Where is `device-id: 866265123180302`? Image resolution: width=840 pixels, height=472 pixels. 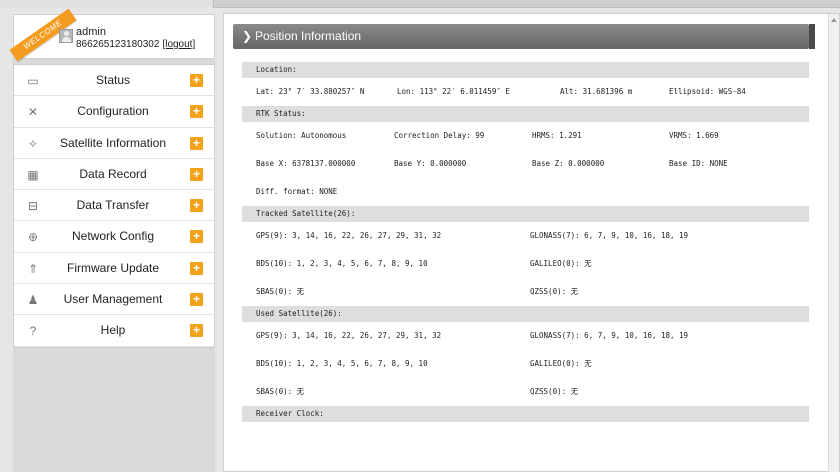
device-id: 866265123180302 is located at coordinates (118, 44).